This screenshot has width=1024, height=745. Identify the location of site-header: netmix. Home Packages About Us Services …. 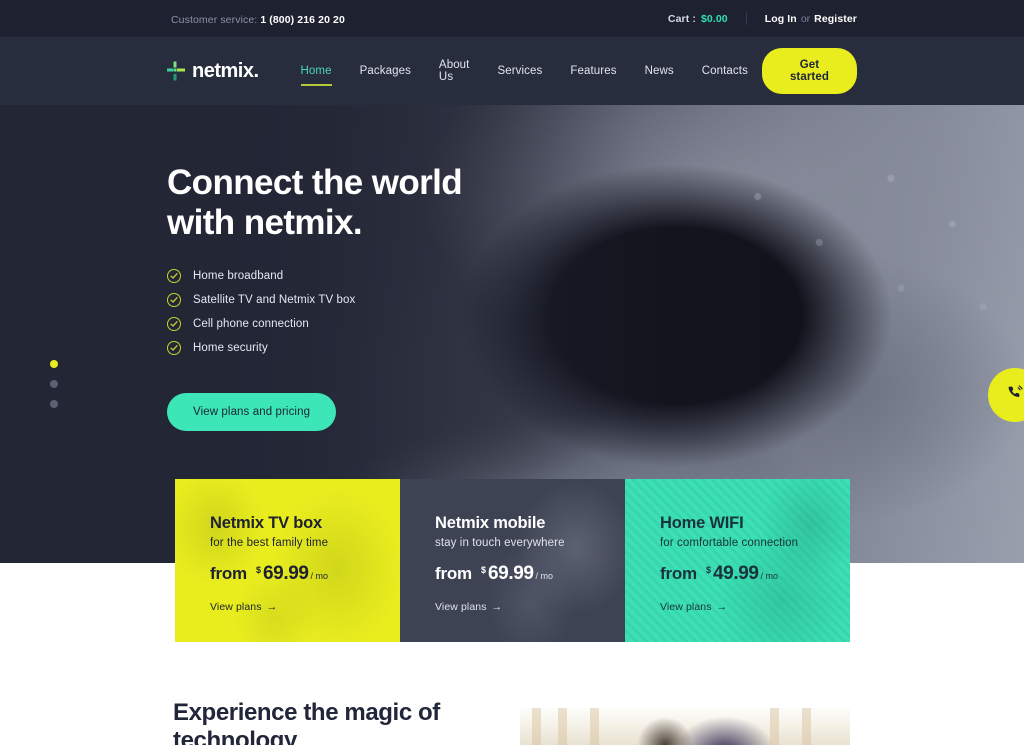
(512, 71).